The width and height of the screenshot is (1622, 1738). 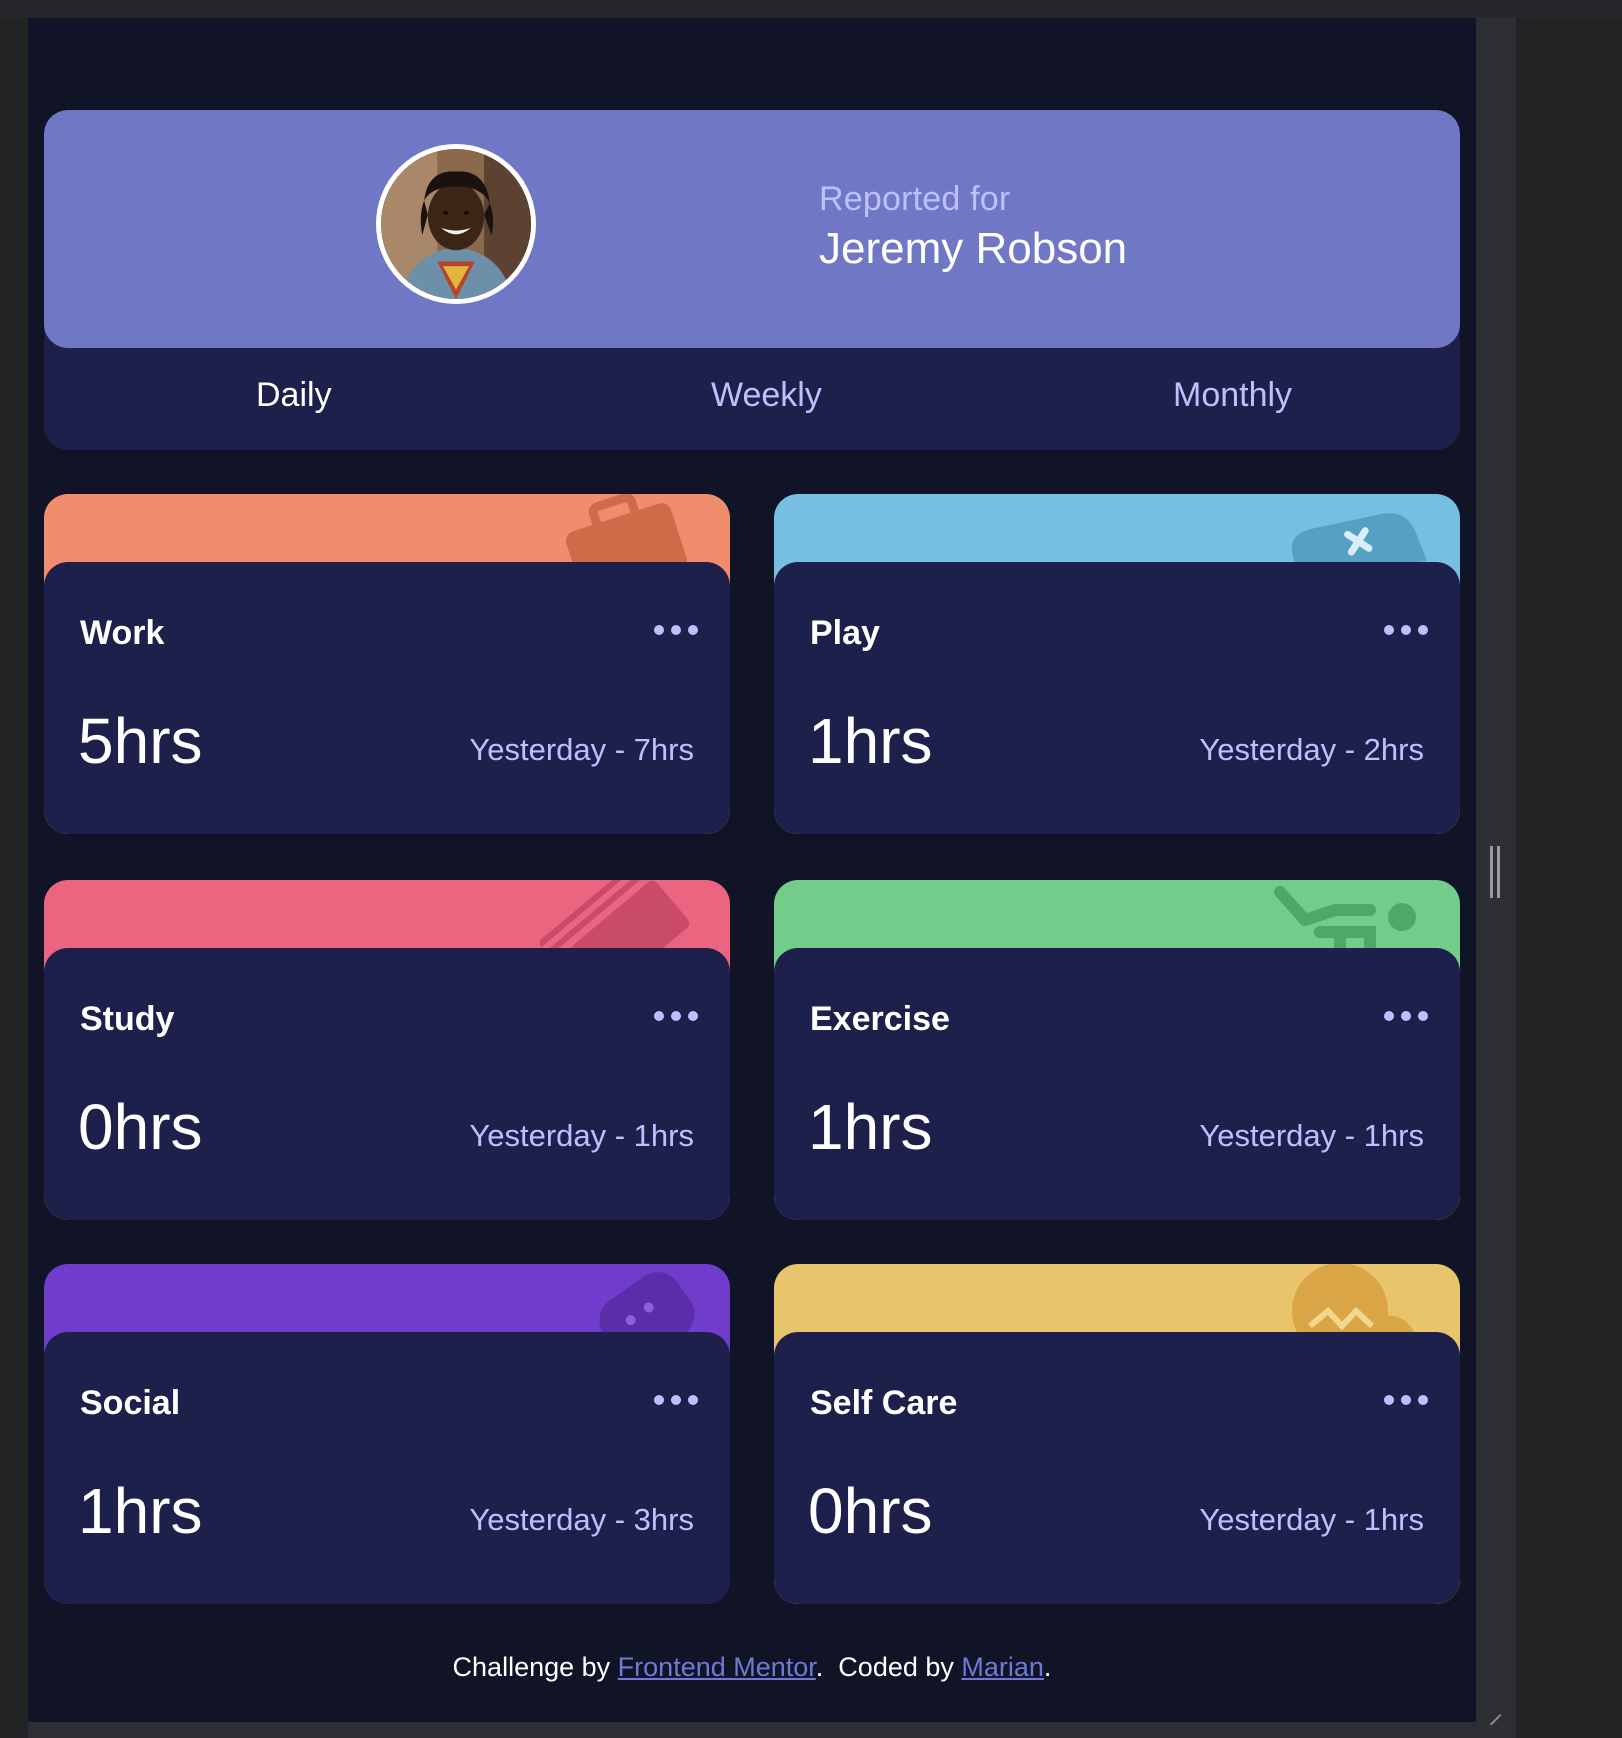 I want to click on card-social: Social 1hrs Yesterday - 3hrs, so click(x=387, y=1434).